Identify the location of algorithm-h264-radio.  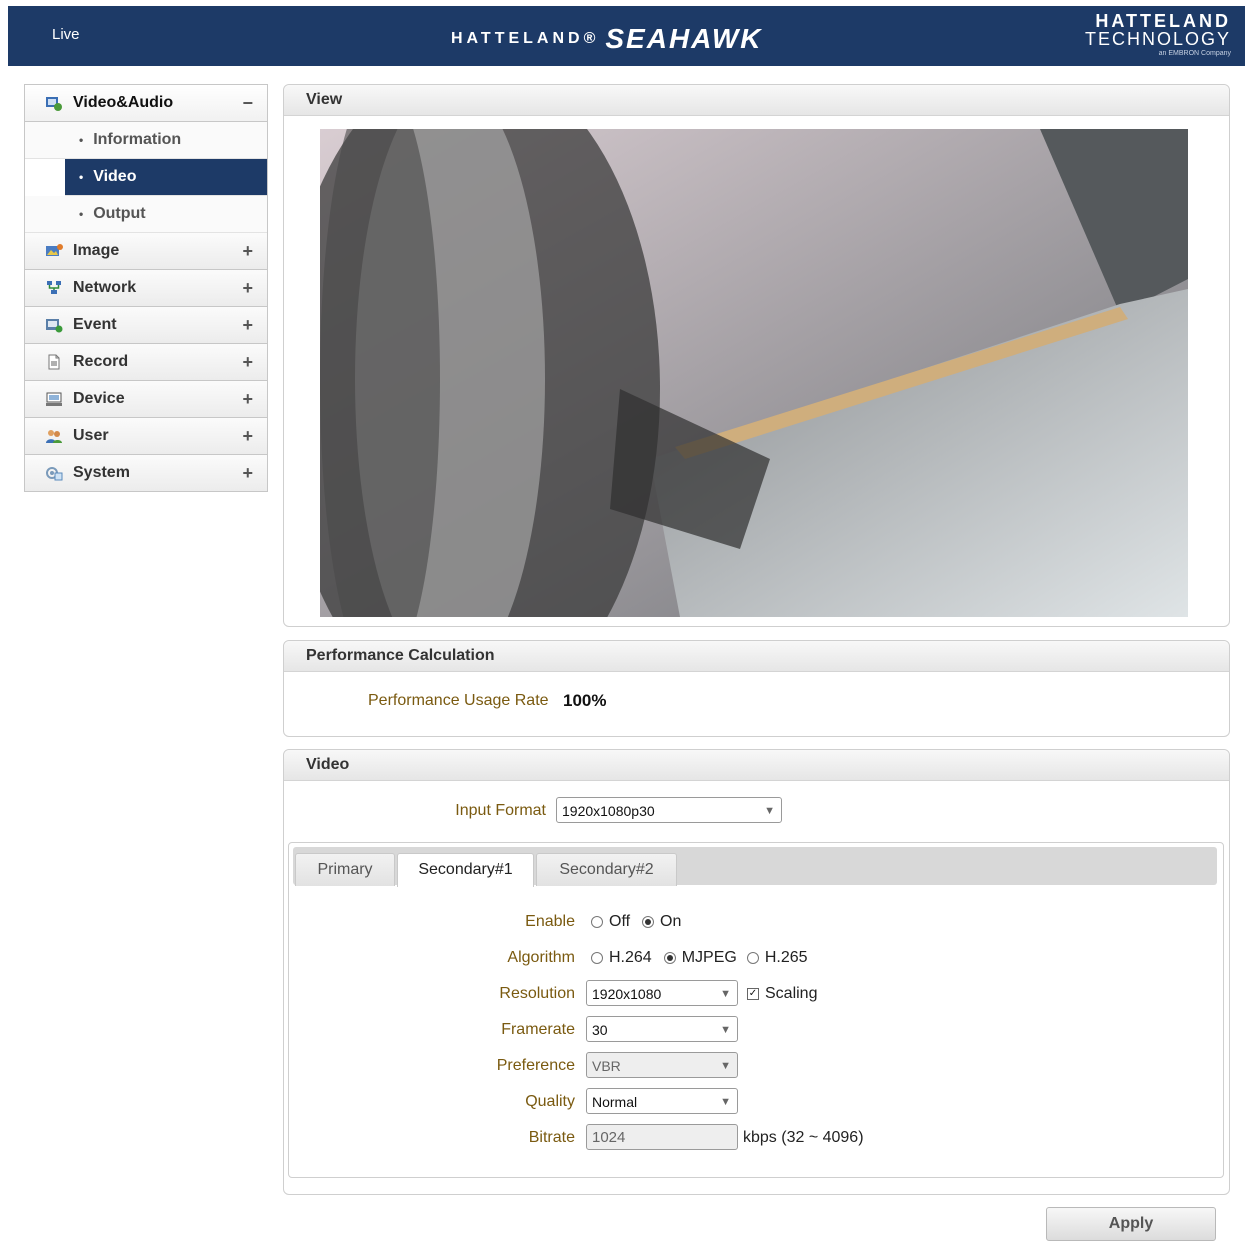
(597, 958).